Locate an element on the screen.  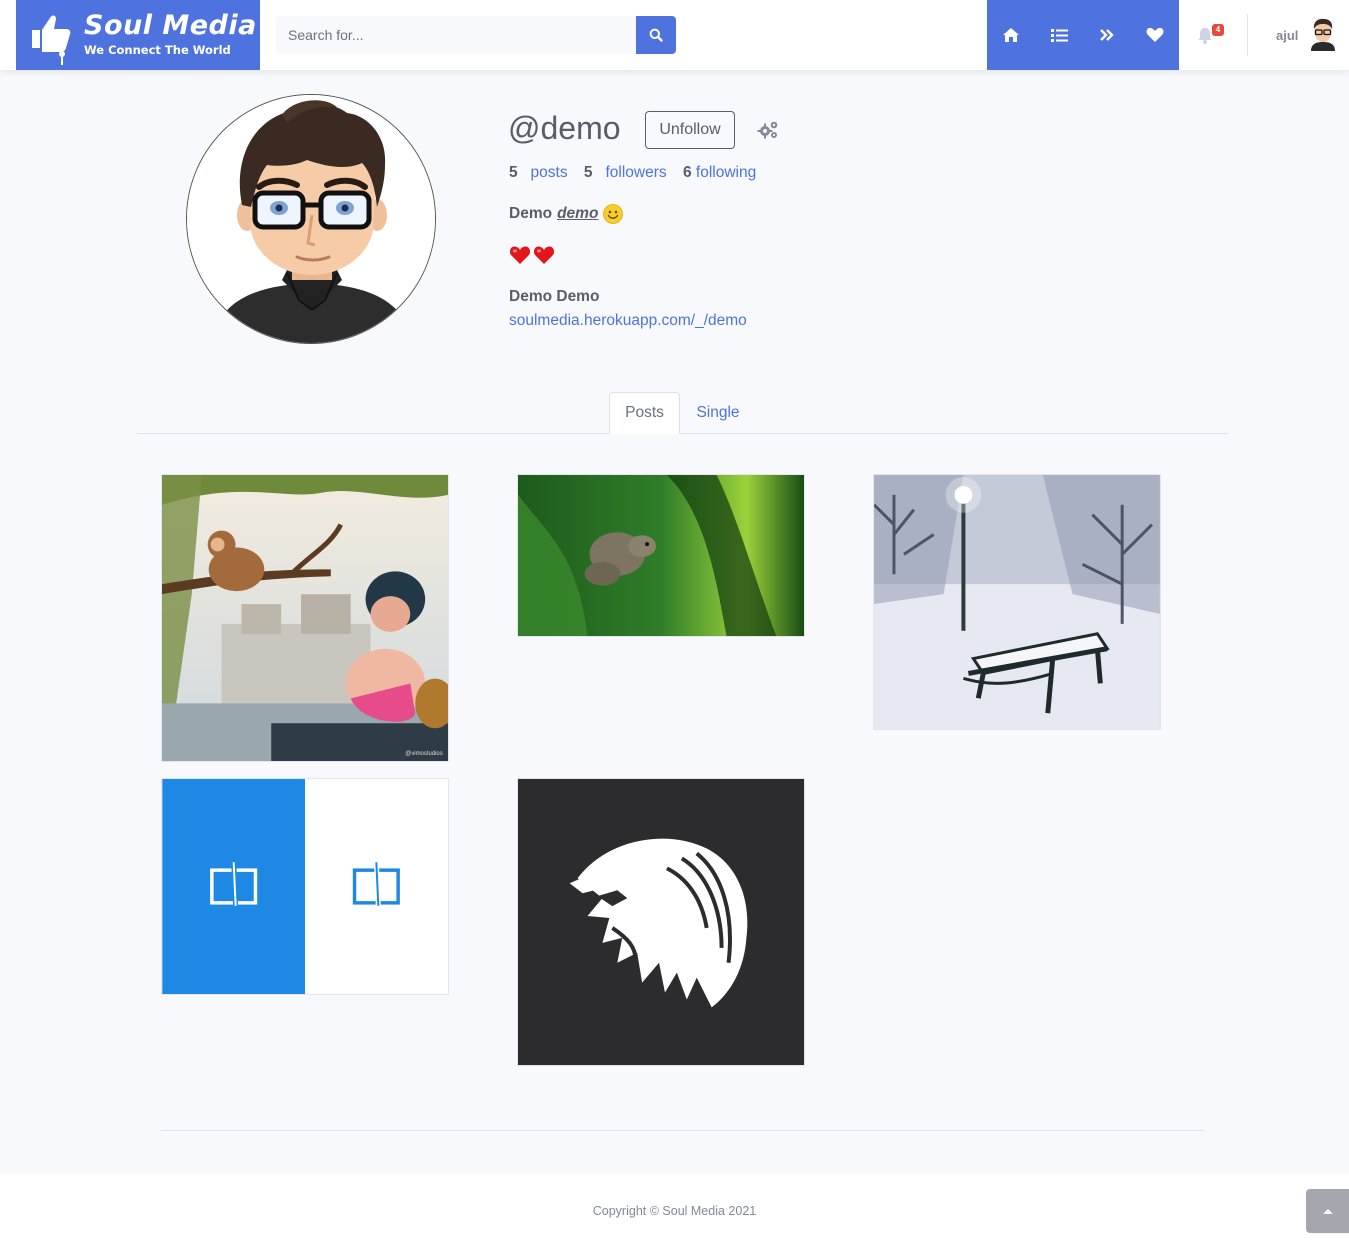
bio-name: Demo is located at coordinates (531, 213).